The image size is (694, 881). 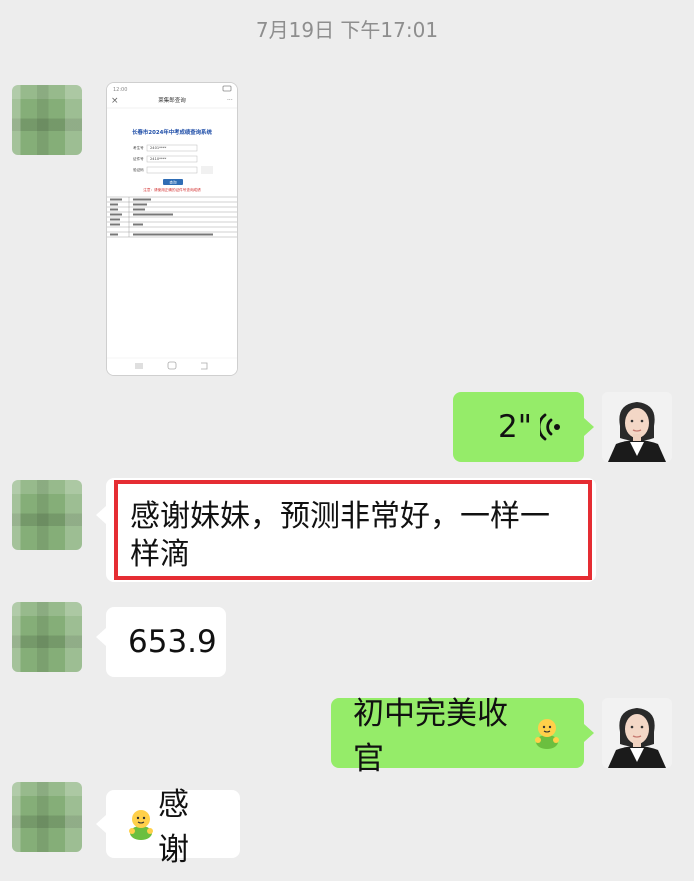 I want to click on screenshot-label-1: 考生号, so click(x=138, y=147).